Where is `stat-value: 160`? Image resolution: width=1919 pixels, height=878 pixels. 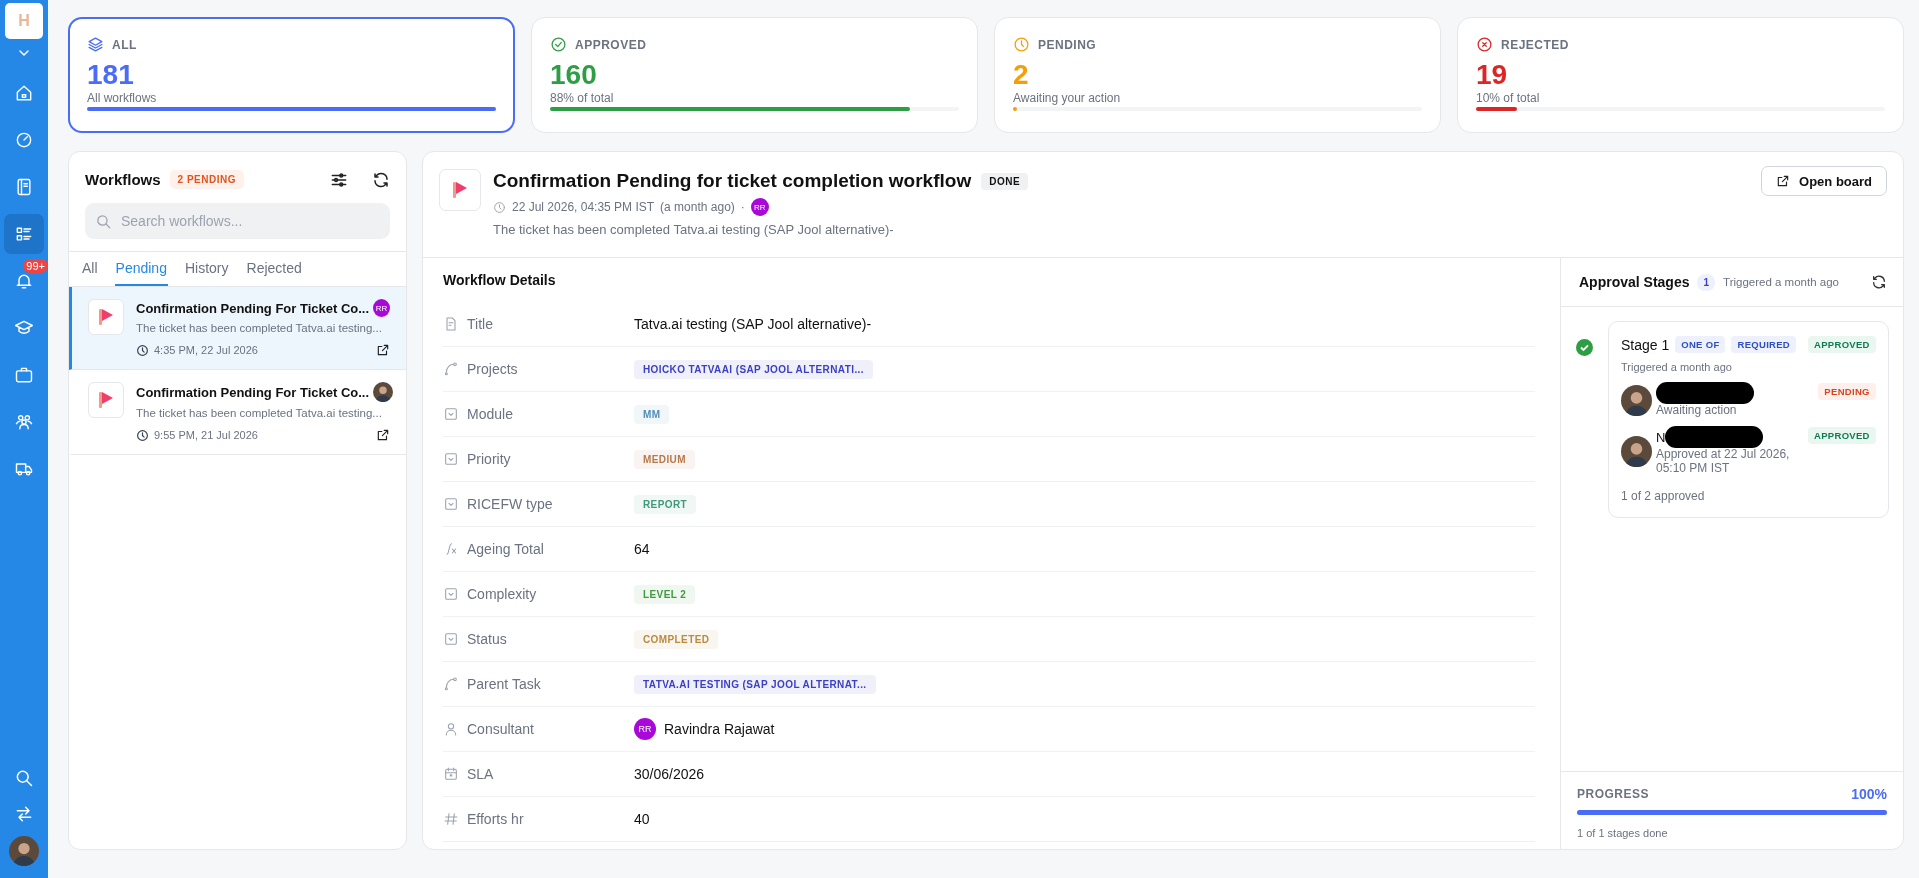
stat-value: 160 is located at coordinates (574, 75).